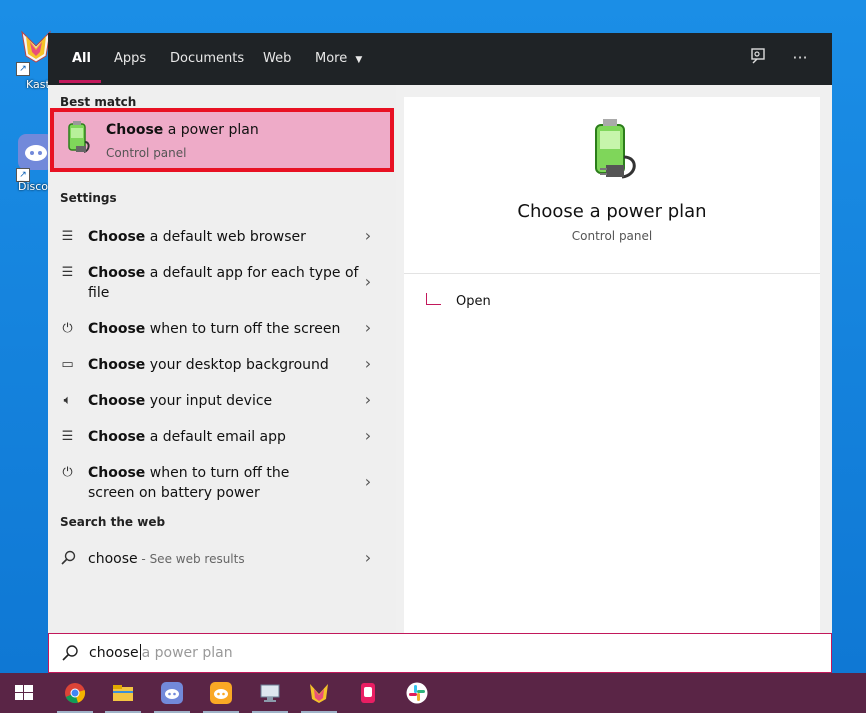  I want to click on web-search-label: choose - See web results, so click(166, 559).